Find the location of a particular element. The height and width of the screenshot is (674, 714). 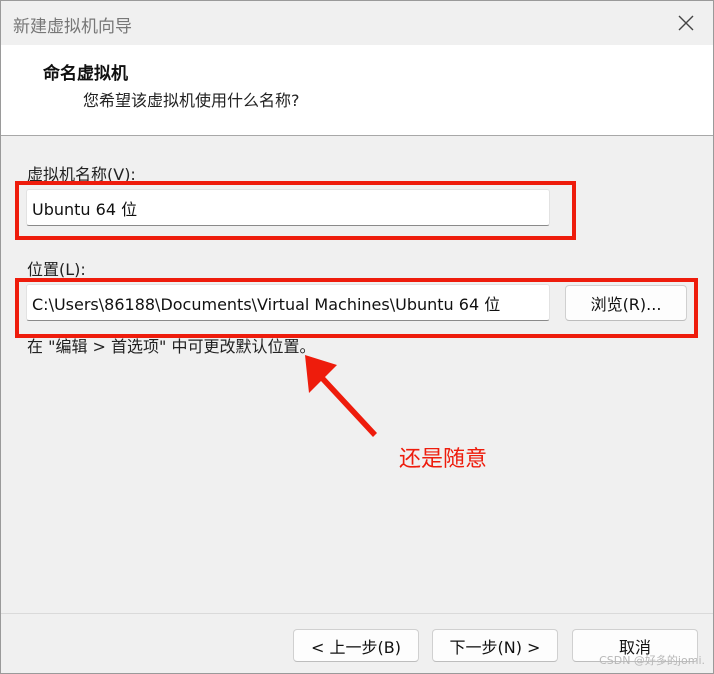

title-bar: 新建虚拟机向导 is located at coordinates (357, 23).